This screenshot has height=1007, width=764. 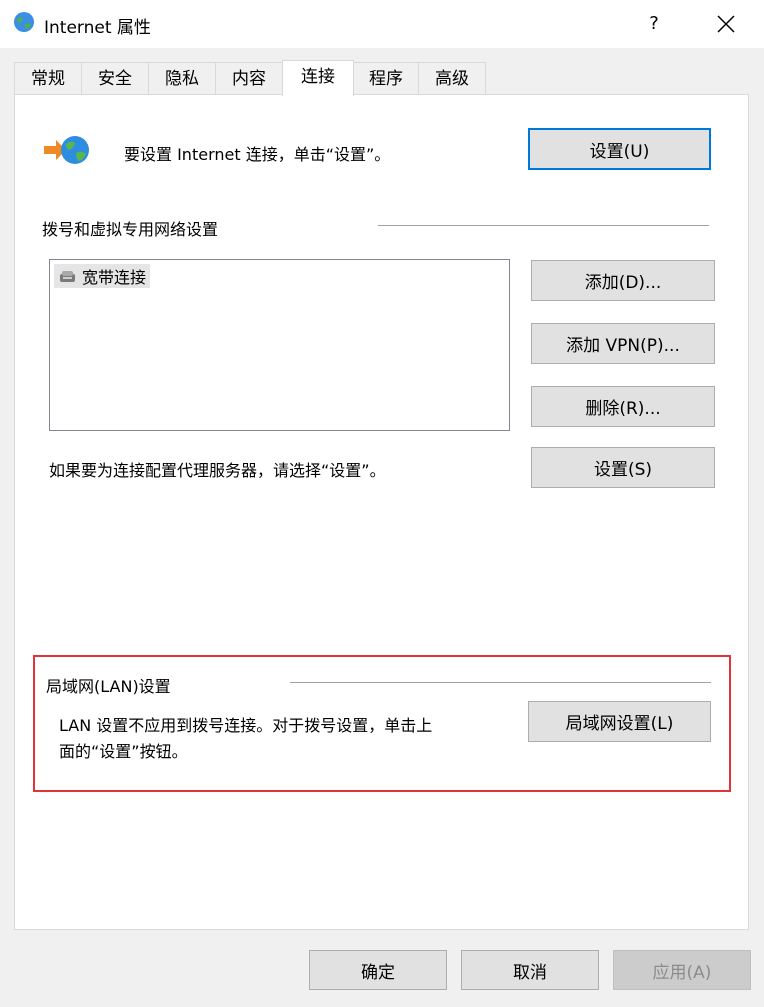 What do you see at coordinates (682, 970) in the screenshot?
I see `apply-button: 应用(A)` at bounding box center [682, 970].